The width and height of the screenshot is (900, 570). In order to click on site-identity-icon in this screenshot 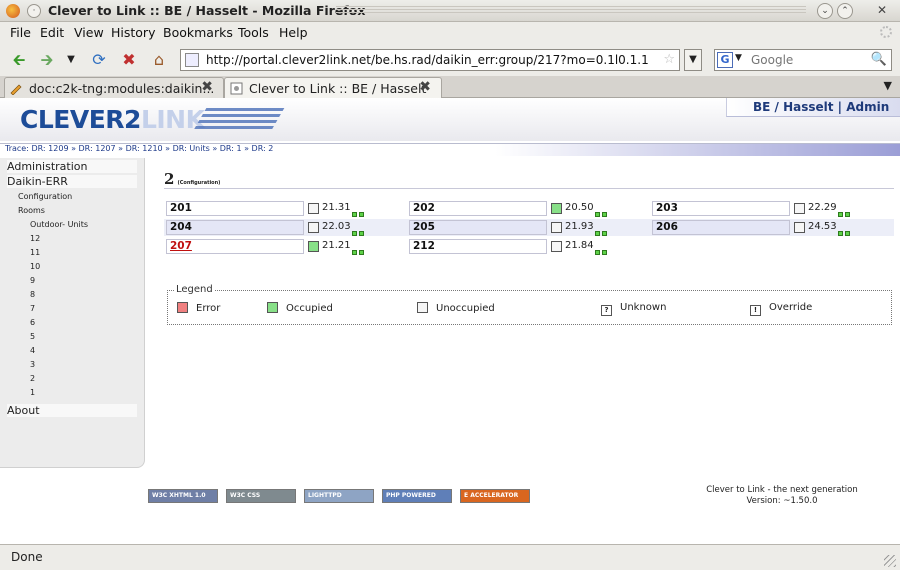, I will do `click(192, 60)`.